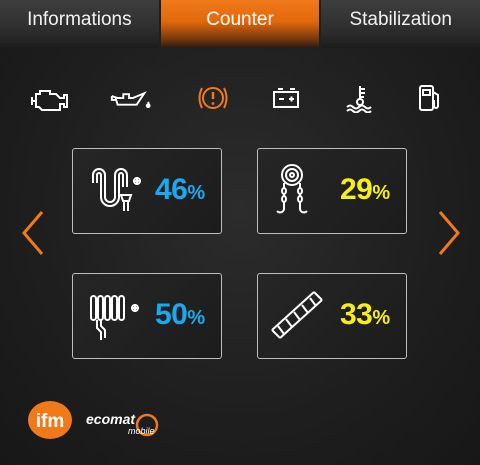  What do you see at coordinates (180, 189) in the screenshot?
I see `counter-value: 46%` at bounding box center [180, 189].